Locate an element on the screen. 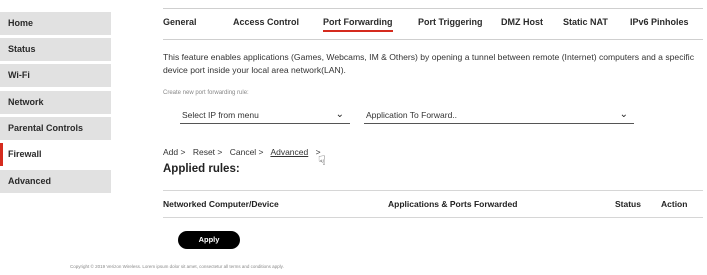 Image resolution: width=707 pixels, height=275 pixels. sidebar-item-advanced: Advanced is located at coordinates (55, 181).